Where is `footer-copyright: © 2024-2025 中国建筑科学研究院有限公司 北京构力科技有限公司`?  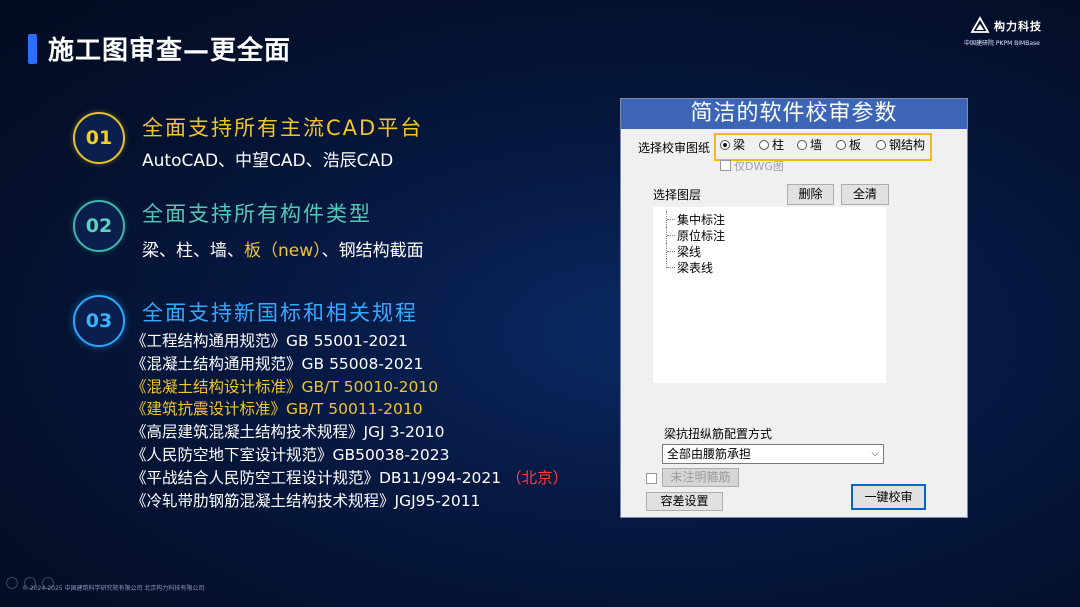
footer-copyright: © 2024-2025 中国建筑科学研究院有限公司 北京构力科技有限公司 is located at coordinates (113, 588).